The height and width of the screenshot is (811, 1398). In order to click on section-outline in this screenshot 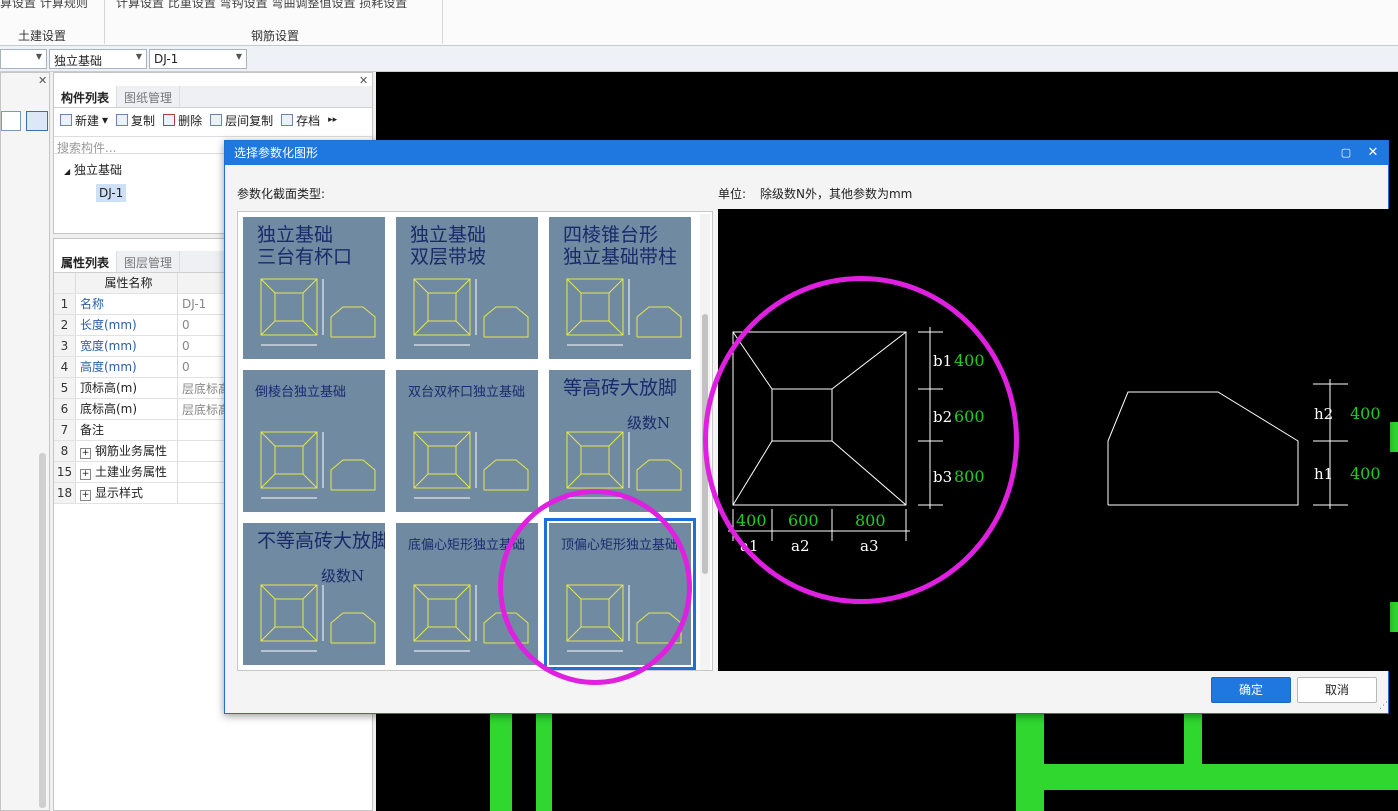, I will do `click(1203, 448)`.